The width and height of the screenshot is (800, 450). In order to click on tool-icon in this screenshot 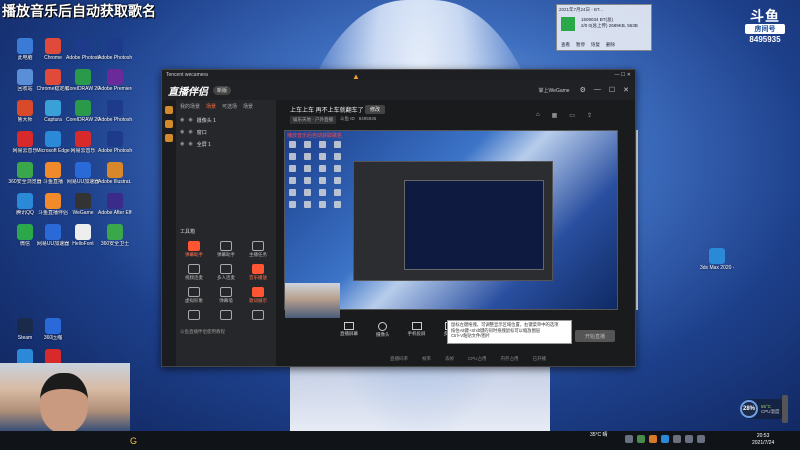, I will do `click(258, 292)`.